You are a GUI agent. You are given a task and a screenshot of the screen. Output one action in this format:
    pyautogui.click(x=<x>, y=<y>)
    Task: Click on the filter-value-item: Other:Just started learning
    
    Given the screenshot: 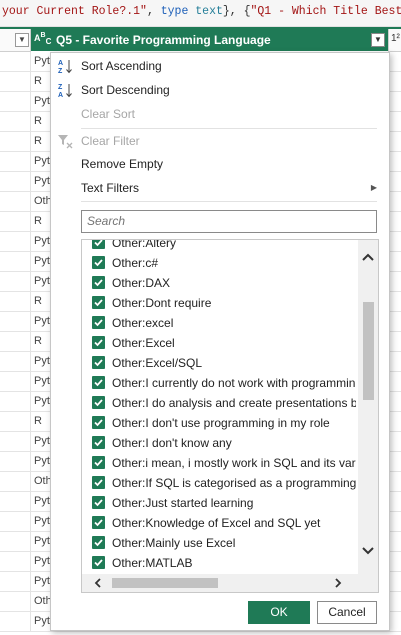 What is the action you would take?
    pyautogui.click(x=219, y=503)
    